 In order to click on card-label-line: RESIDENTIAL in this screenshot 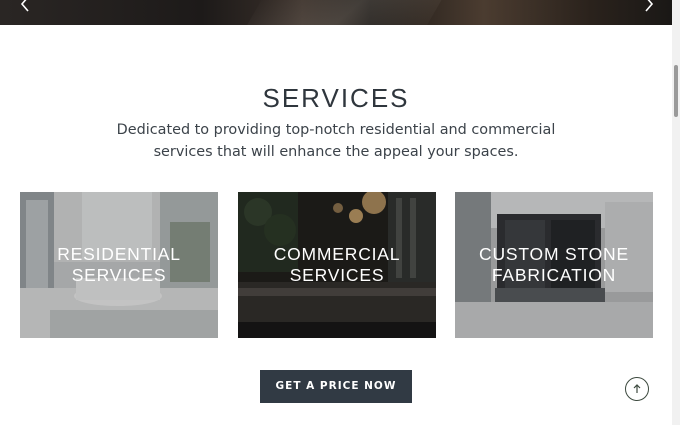, I will do `click(119, 254)`.